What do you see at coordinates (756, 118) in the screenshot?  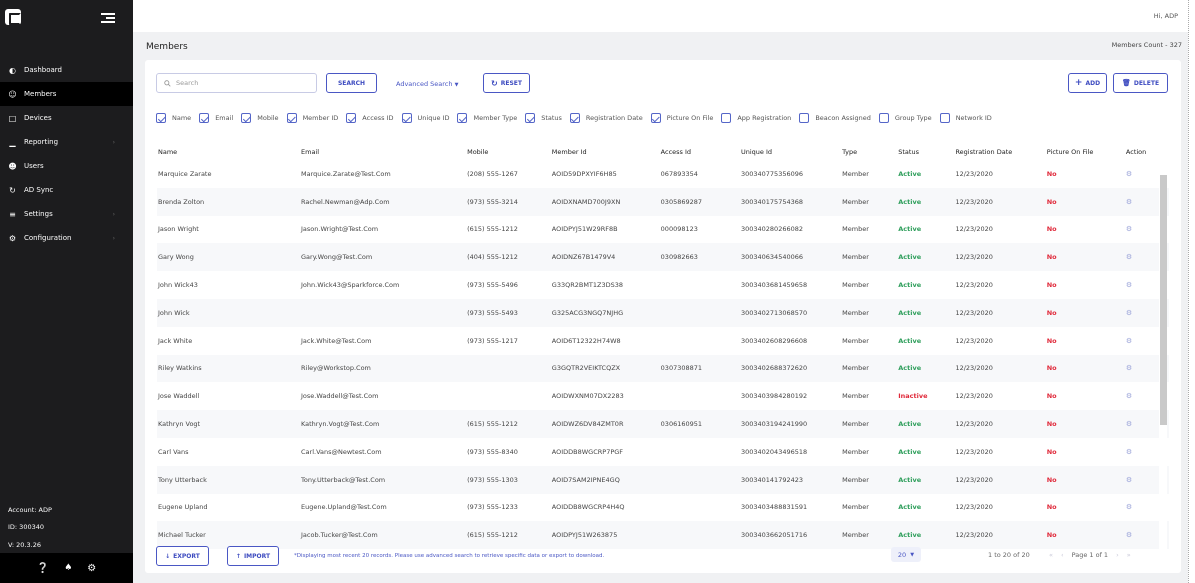 I see `filter-app-registration: App Registration` at bounding box center [756, 118].